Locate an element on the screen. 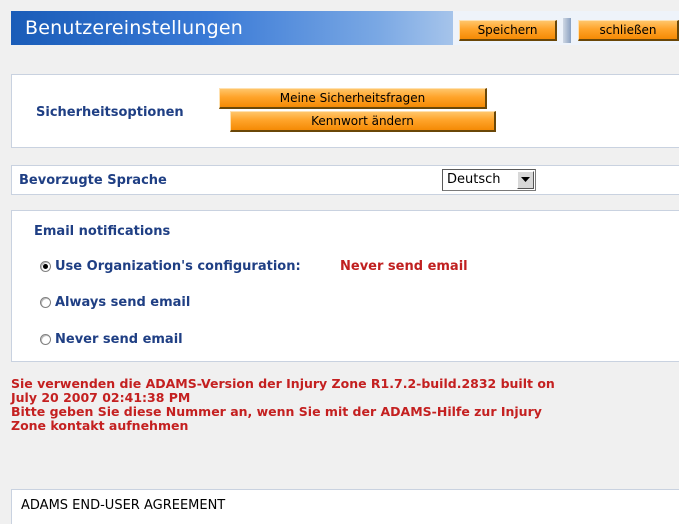 The width and height of the screenshot is (679, 524). page-title: Benutzereinstellungen is located at coordinates (134, 28).